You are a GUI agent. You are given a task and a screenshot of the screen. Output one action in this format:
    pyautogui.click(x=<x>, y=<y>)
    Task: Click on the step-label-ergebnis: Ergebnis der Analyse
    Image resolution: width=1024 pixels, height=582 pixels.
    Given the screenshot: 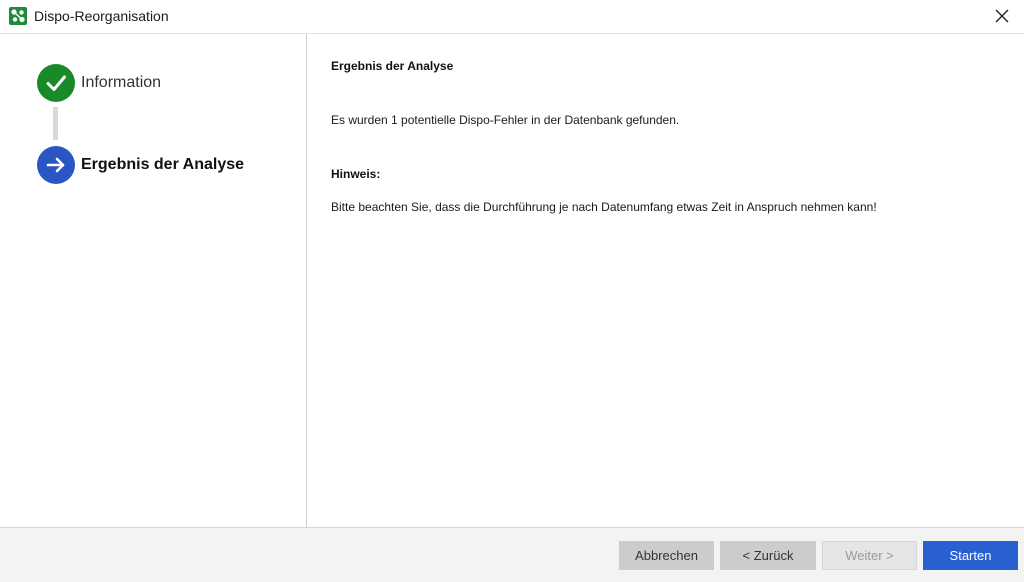 What is the action you would take?
    pyautogui.click(x=163, y=164)
    